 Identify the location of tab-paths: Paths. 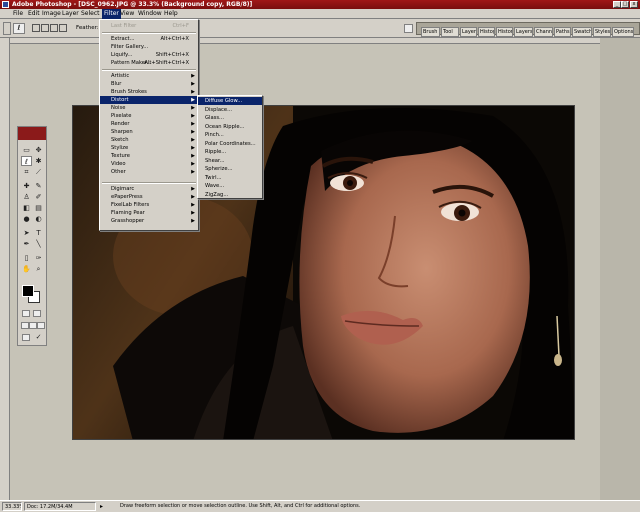
(562, 32).